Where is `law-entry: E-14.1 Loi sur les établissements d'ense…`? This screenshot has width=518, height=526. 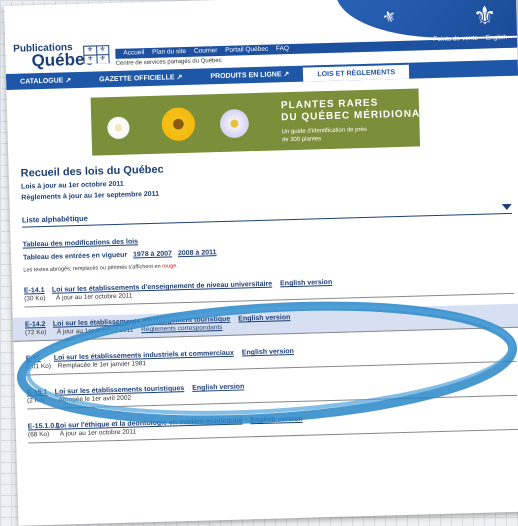
law-entry: E-14.1 Loi sur les établissements d'ense… is located at coordinates (269, 288).